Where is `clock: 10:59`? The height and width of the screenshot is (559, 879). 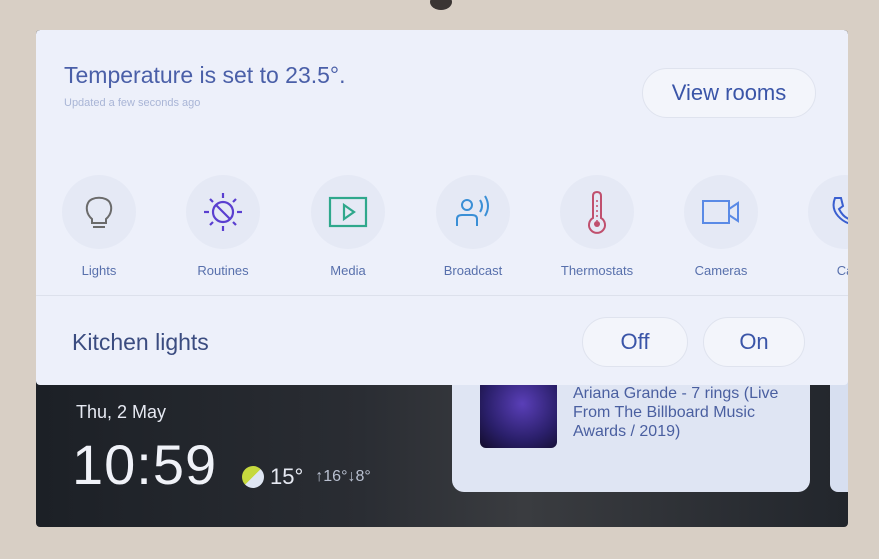 clock: 10:59 is located at coordinates (145, 464).